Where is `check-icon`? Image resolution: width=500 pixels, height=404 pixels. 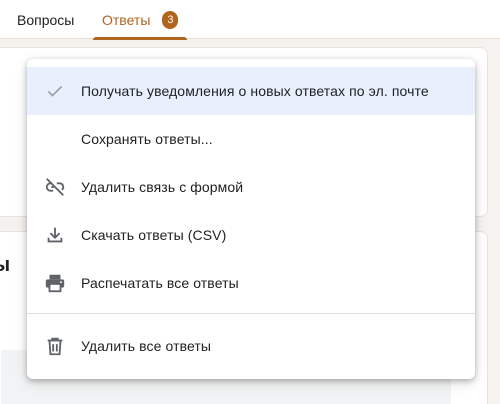 check-icon is located at coordinates (55, 91).